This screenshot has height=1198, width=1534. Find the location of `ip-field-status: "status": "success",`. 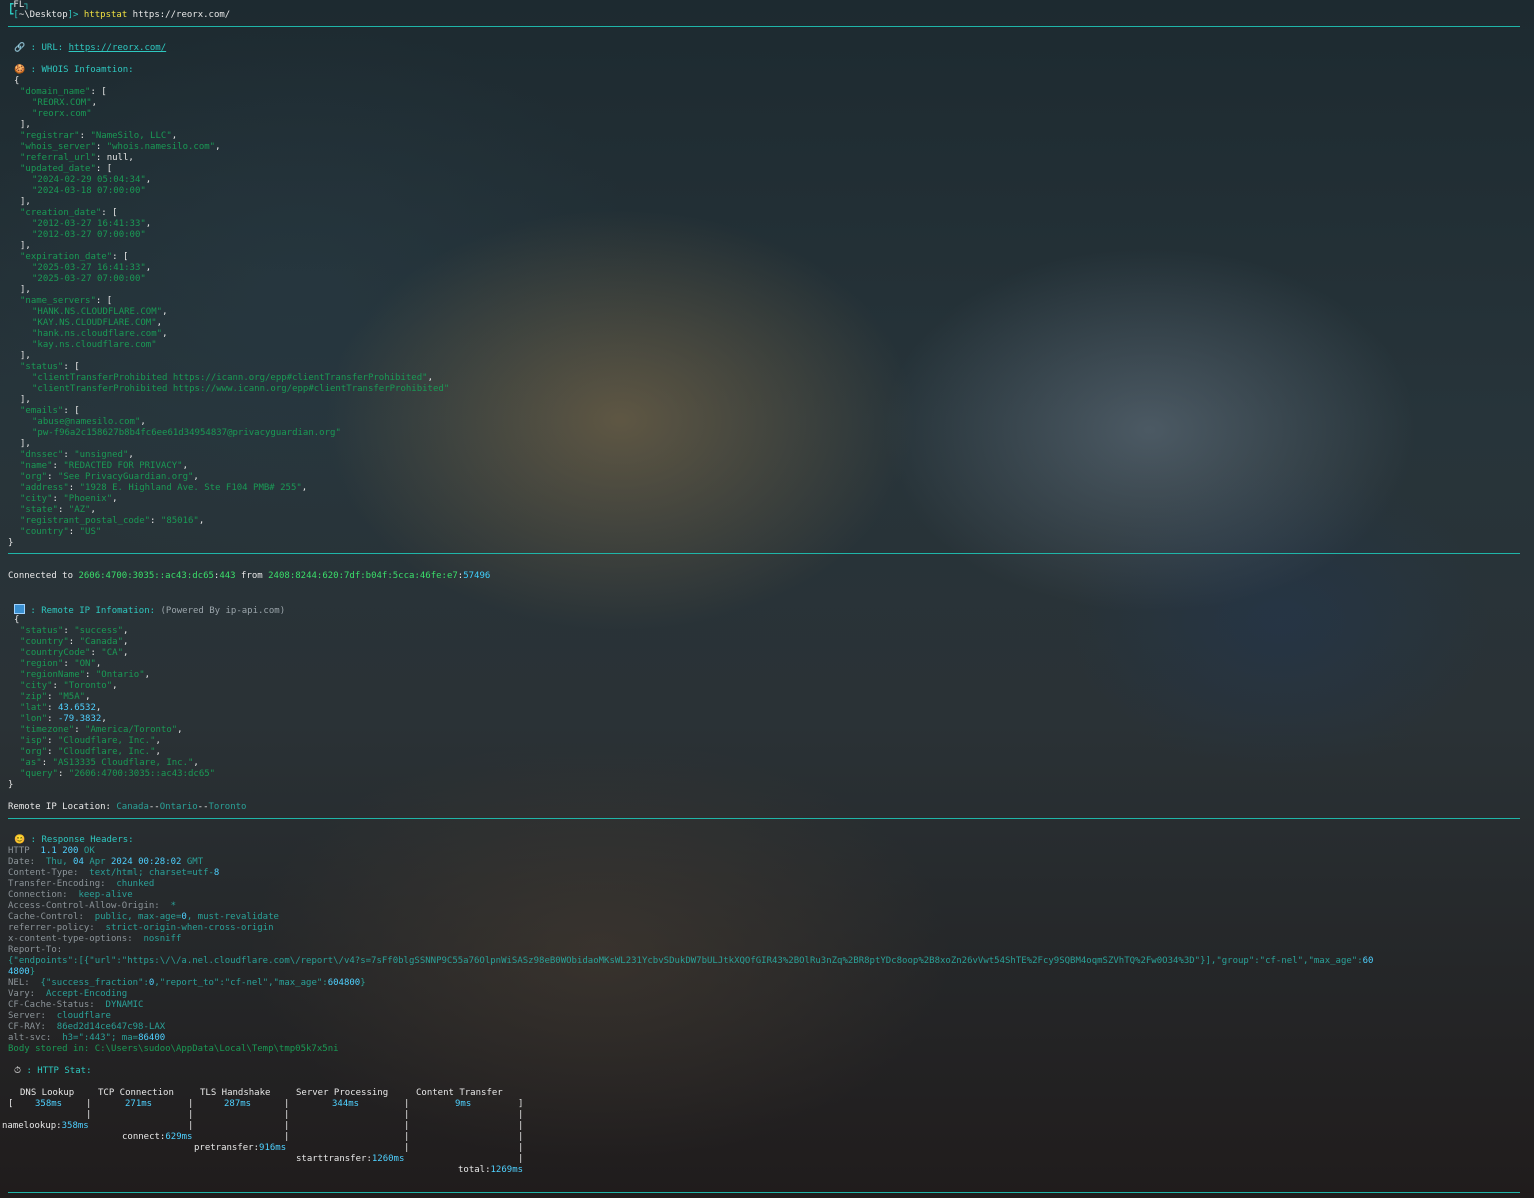

ip-field-status: "status": "success", is located at coordinates (74, 631).